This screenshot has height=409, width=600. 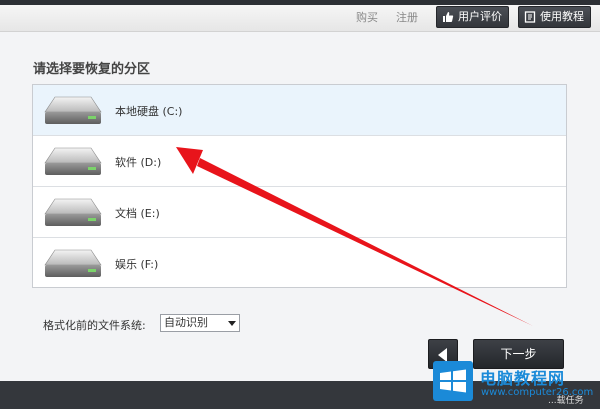 What do you see at coordinates (137, 213) in the screenshot?
I see `partition-label: 文档 (E:)` at bounding box center [137, 213].